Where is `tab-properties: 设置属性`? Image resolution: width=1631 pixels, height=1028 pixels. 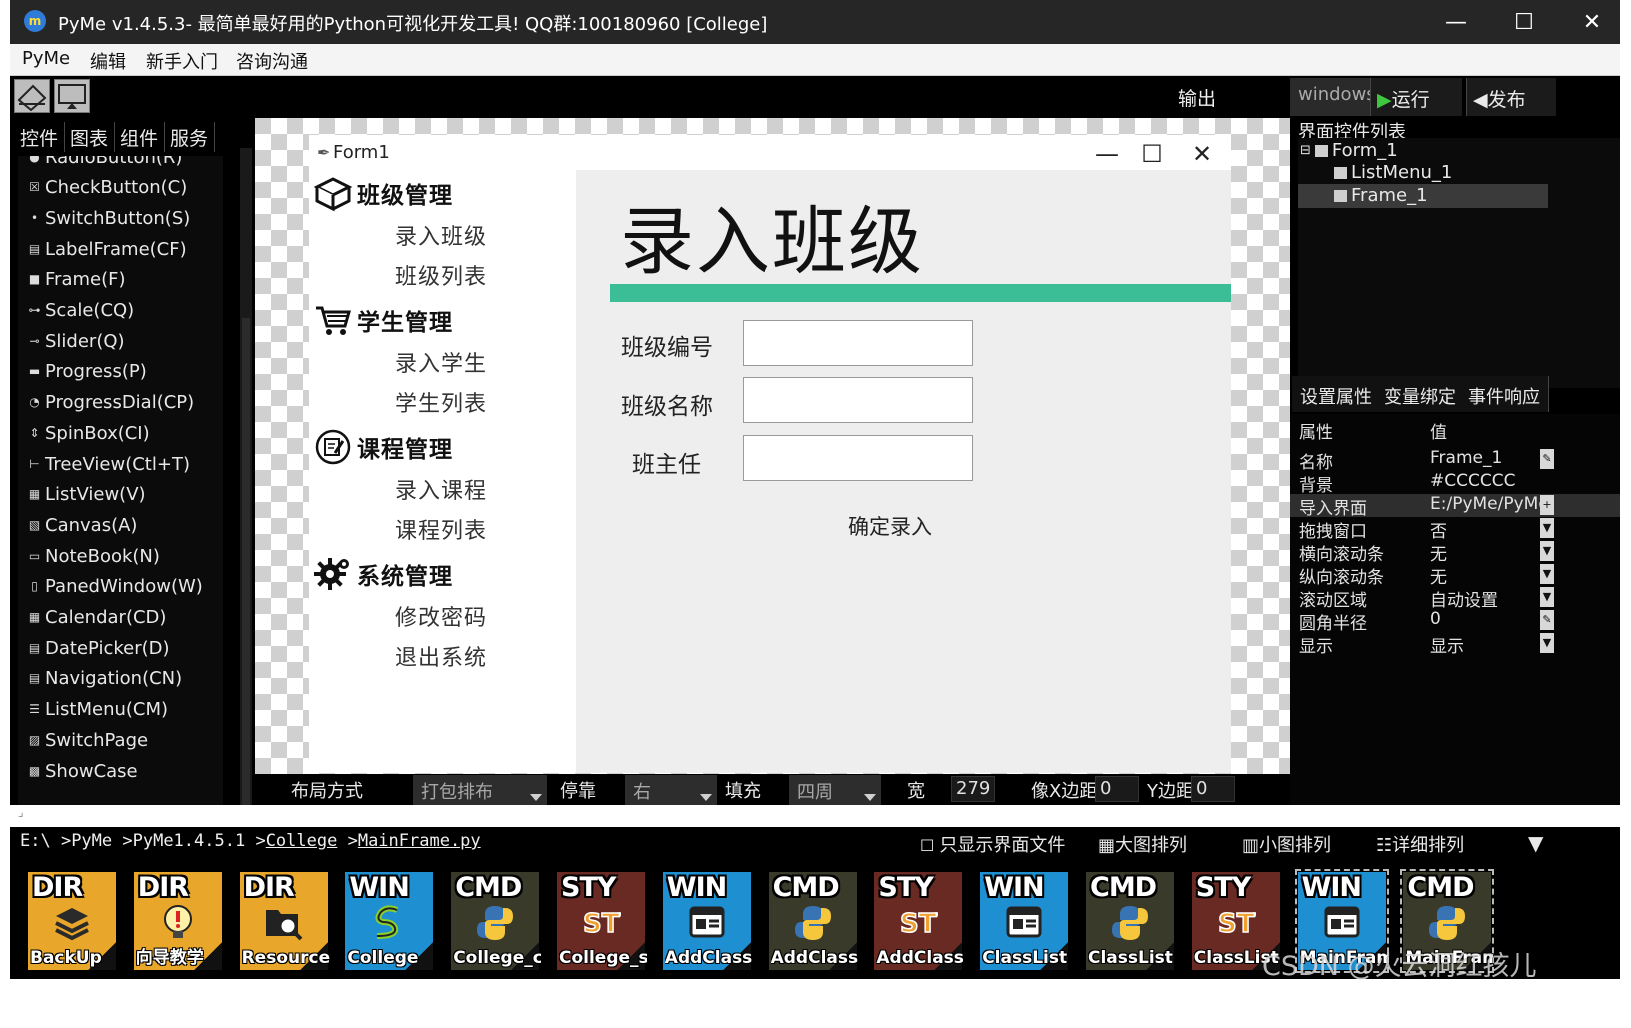 tab-properties: 设置属性 is located at coordinates (1336, 394).